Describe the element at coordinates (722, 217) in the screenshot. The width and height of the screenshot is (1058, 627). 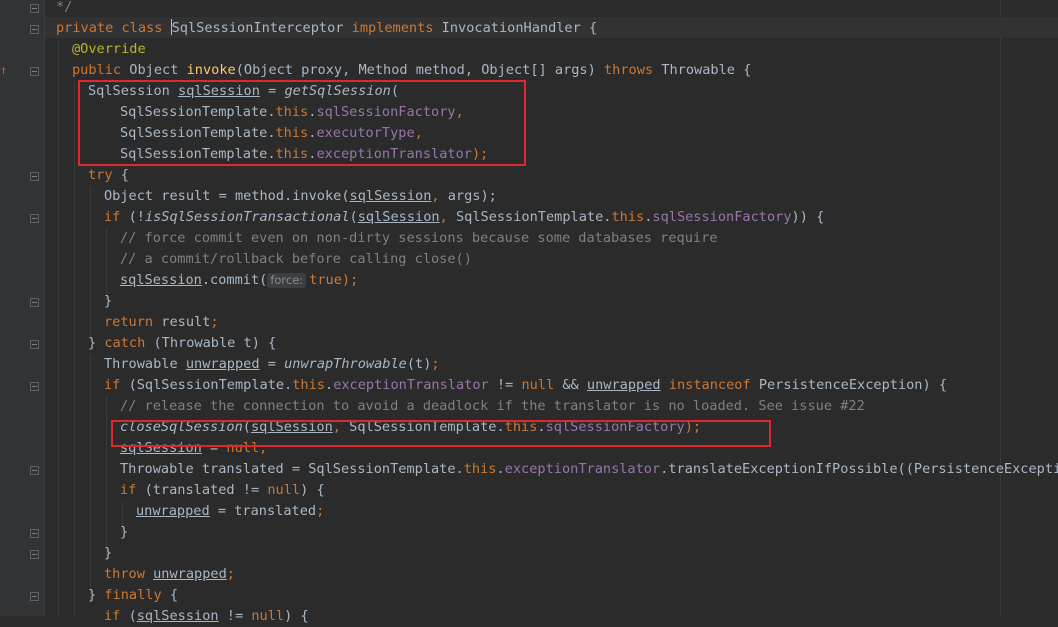
I see `code-token: sqlSessionFactory` at that location.